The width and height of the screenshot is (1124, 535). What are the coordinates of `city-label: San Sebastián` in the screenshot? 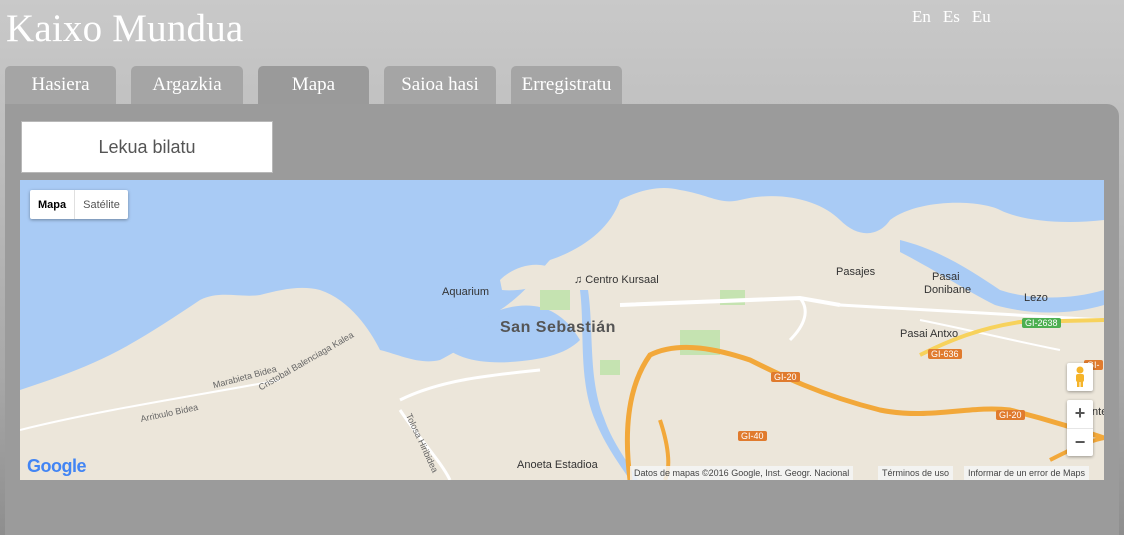 It's located at (558, 327).